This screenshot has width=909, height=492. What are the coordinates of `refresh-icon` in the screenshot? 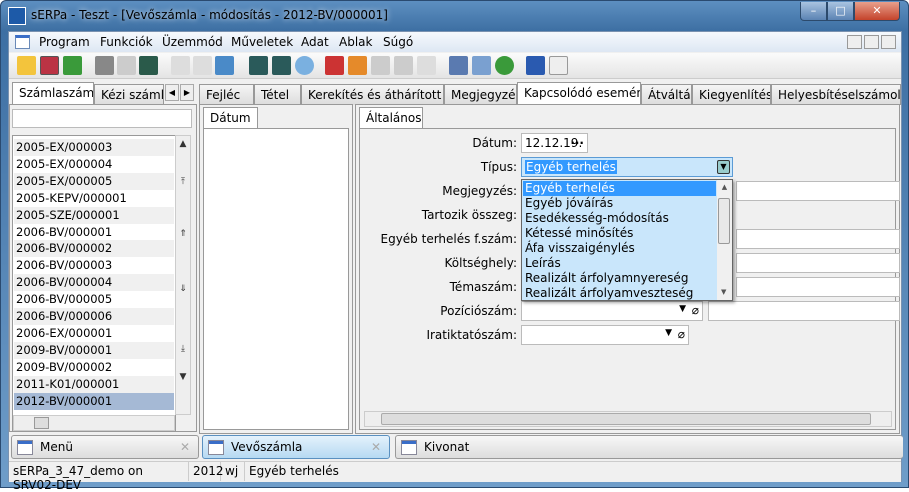 It's located at (72, 65).